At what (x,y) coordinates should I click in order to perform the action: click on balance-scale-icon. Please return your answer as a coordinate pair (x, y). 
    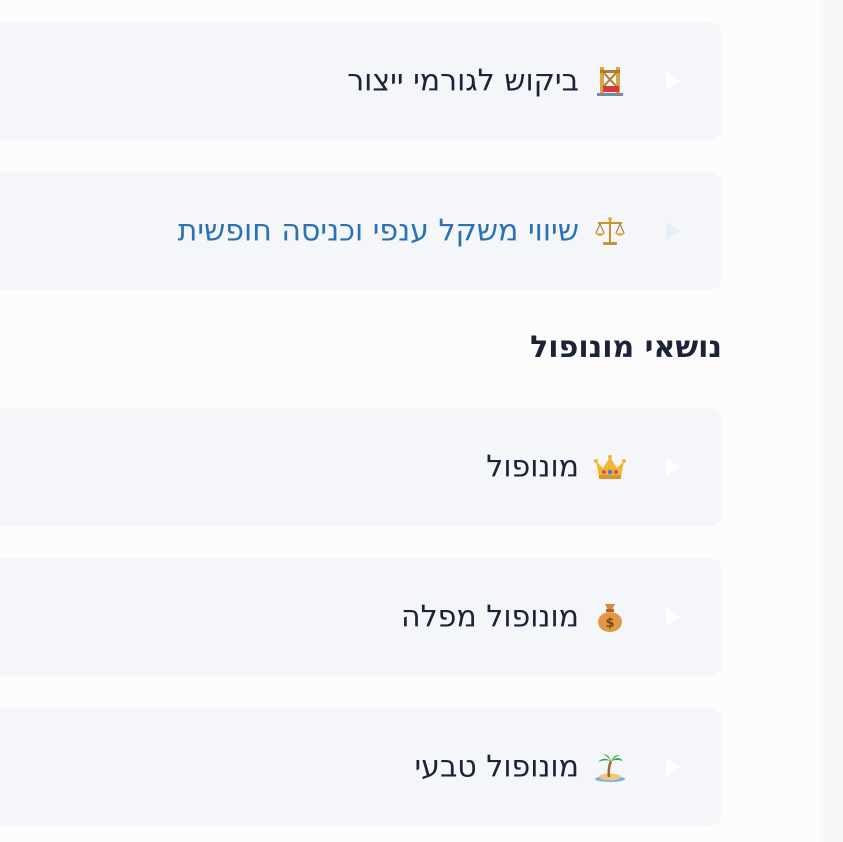
    Looking at the image, I should click on (610, 231).